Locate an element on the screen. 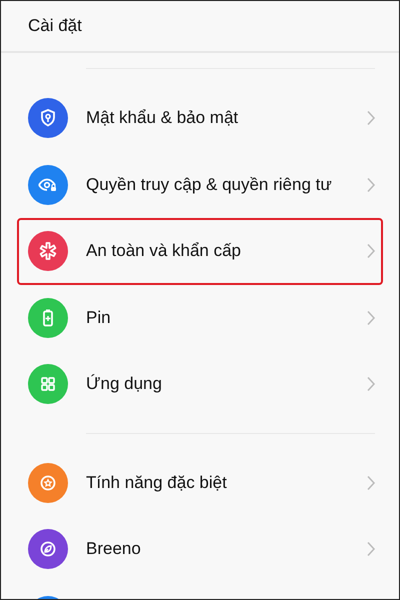  page-title: Cài đặt is located at coordinates (55, 26).